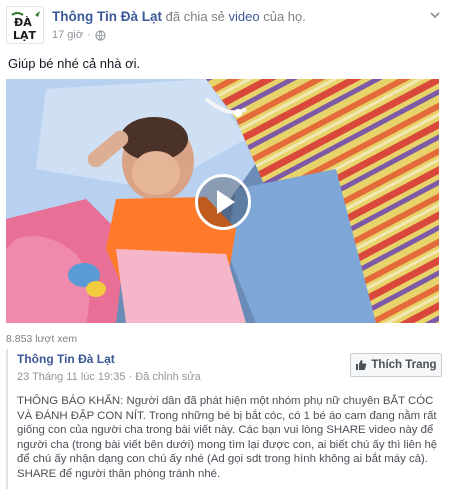 Image resolution: width=450 pixels, height=489 pixels. What do you see at coordinates (23, 22) in the screenshot?
I see `svg-text: ĐÀ` at bounding box center [23, 22].